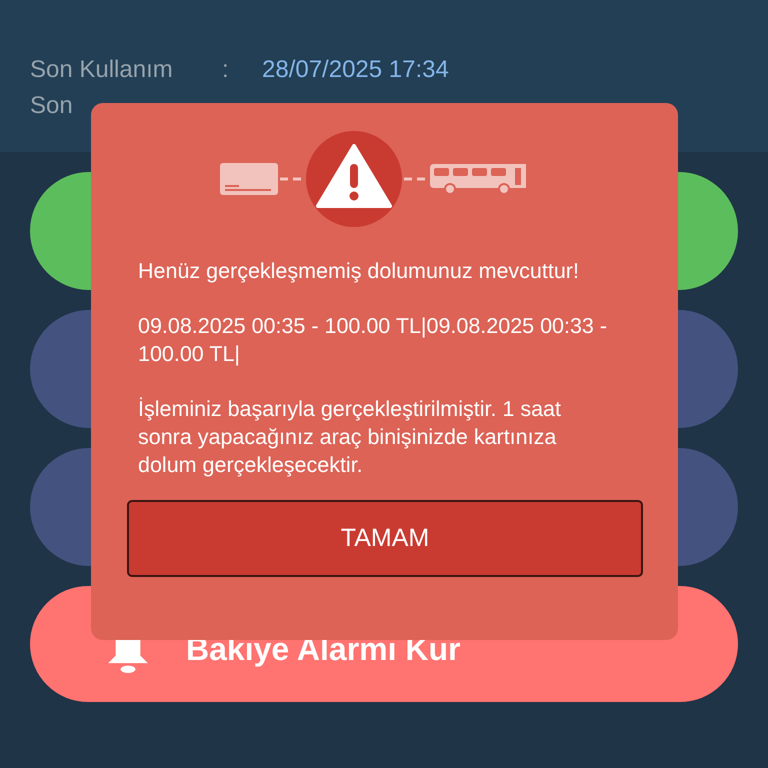 Image resolution: width=768 pixels, height=768 pixels. Describe the element at coordinates (102, 70) in the screenshot. I see `info-label: Son Kullanım` at that location.